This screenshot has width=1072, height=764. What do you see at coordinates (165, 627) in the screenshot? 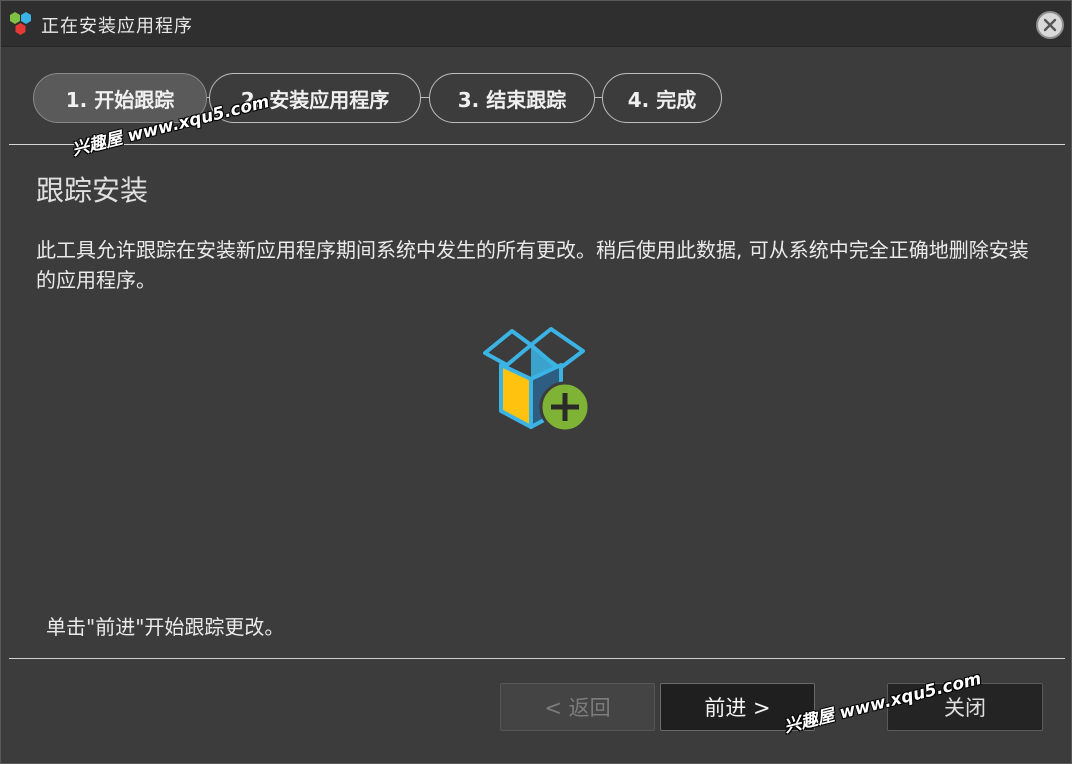
I see `hint-text: 单击"前进"开始跟踪更改。` at bounding box center [165, 627].